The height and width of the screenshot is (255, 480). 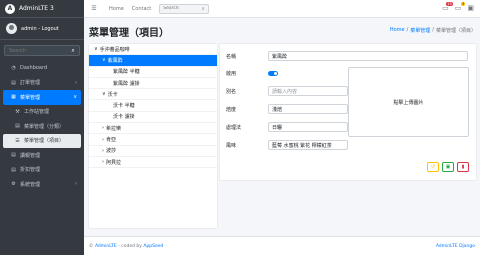 What do you see at coordinates (231, 109) in the screenshot?
I see `roast-label: 焙度` at bounding box center [231, 109].